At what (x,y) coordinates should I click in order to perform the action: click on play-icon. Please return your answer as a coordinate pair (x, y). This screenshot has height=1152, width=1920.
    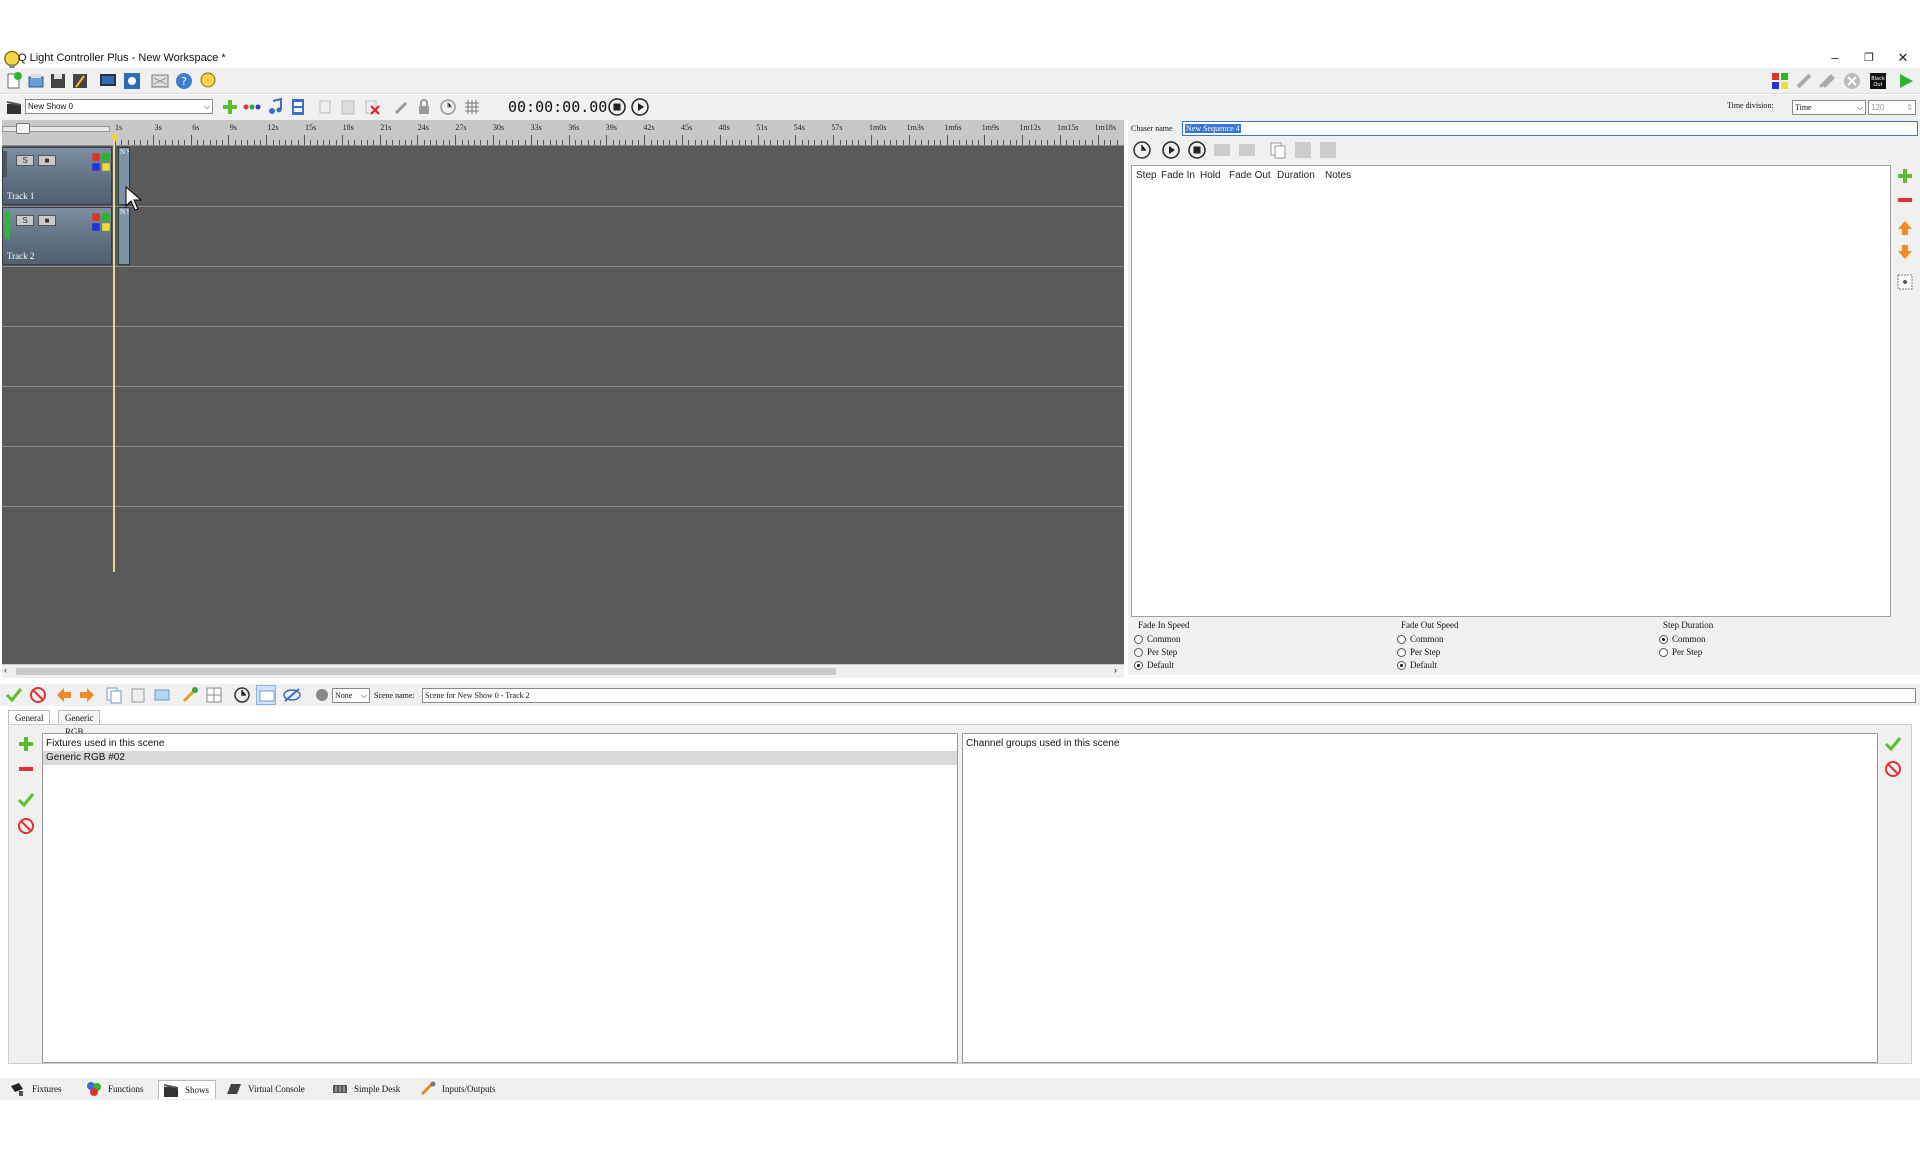
    Looking at the image, I should click on (640, 107).